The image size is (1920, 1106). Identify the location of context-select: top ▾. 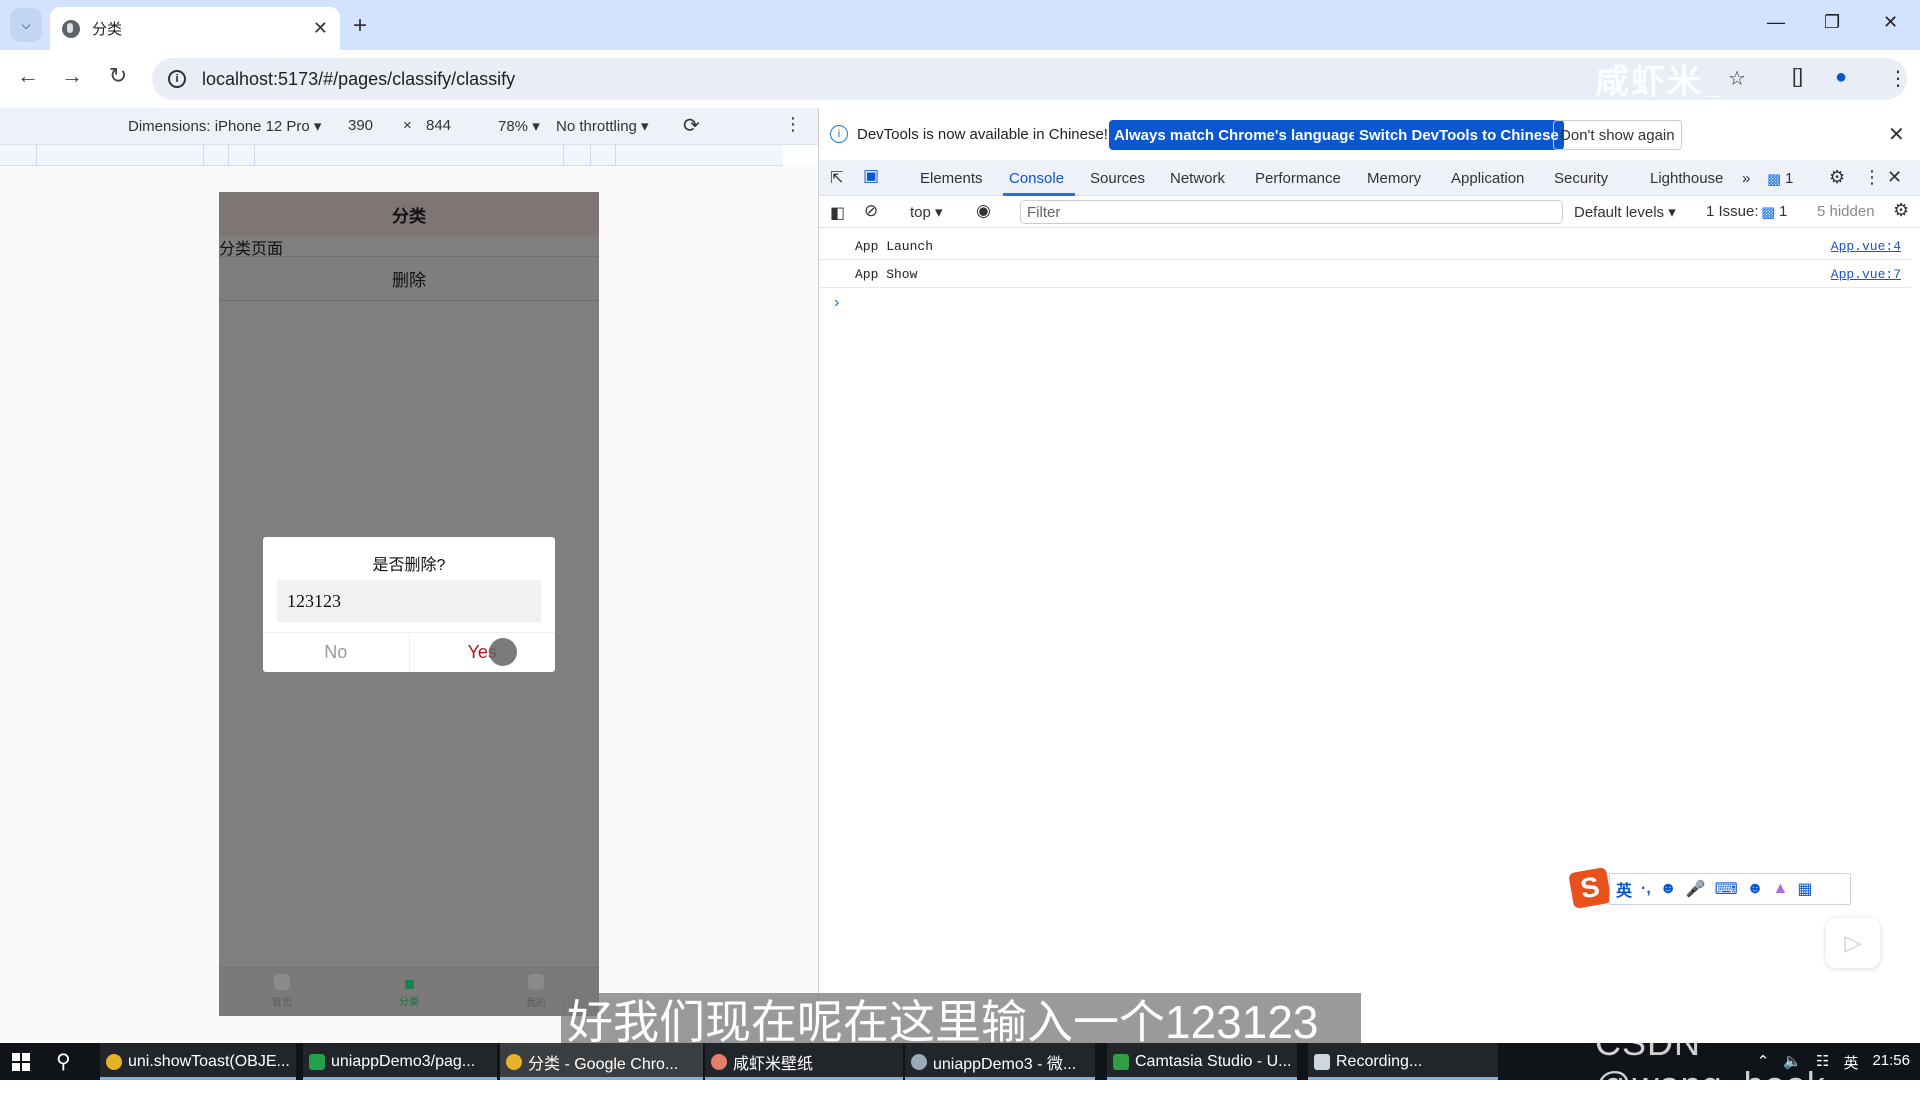
(926, 212).